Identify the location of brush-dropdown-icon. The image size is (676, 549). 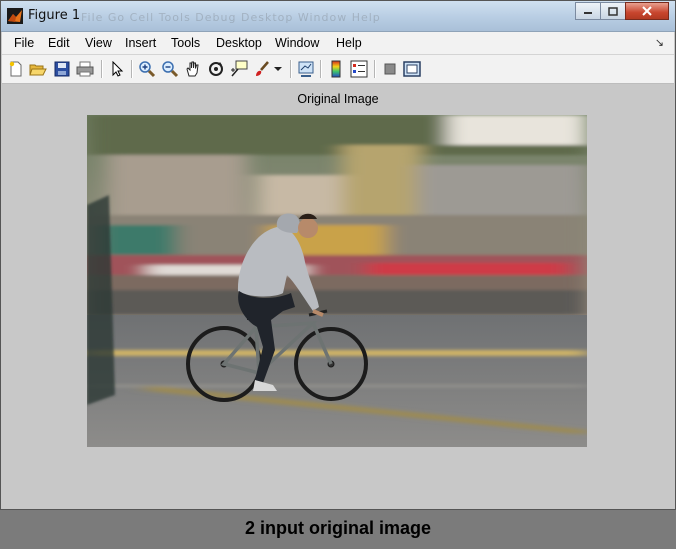
(278, 69).